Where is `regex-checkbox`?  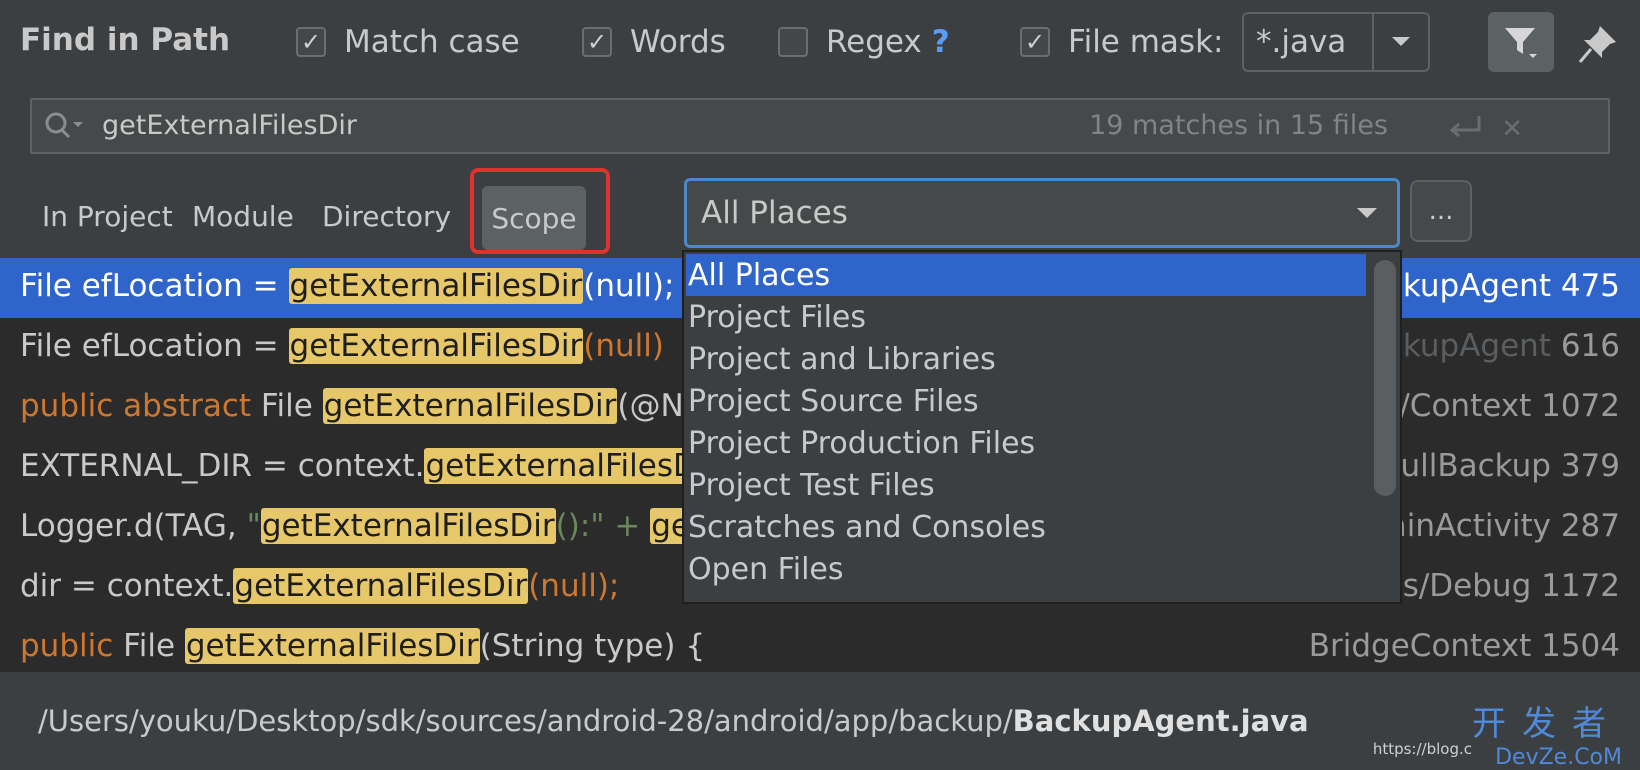
regex-checkbox is located at coordinates (793, 42).